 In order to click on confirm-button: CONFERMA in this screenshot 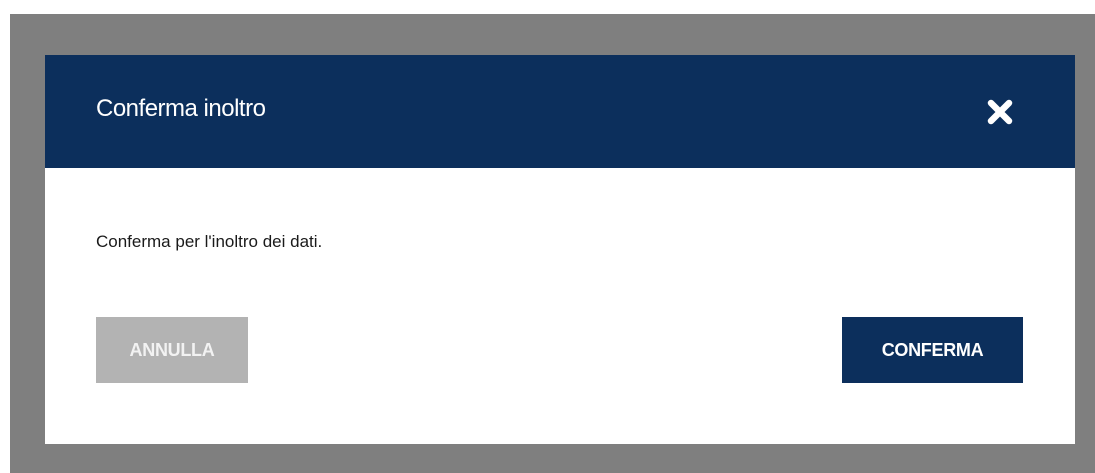, I will do `click(932, 350)`.